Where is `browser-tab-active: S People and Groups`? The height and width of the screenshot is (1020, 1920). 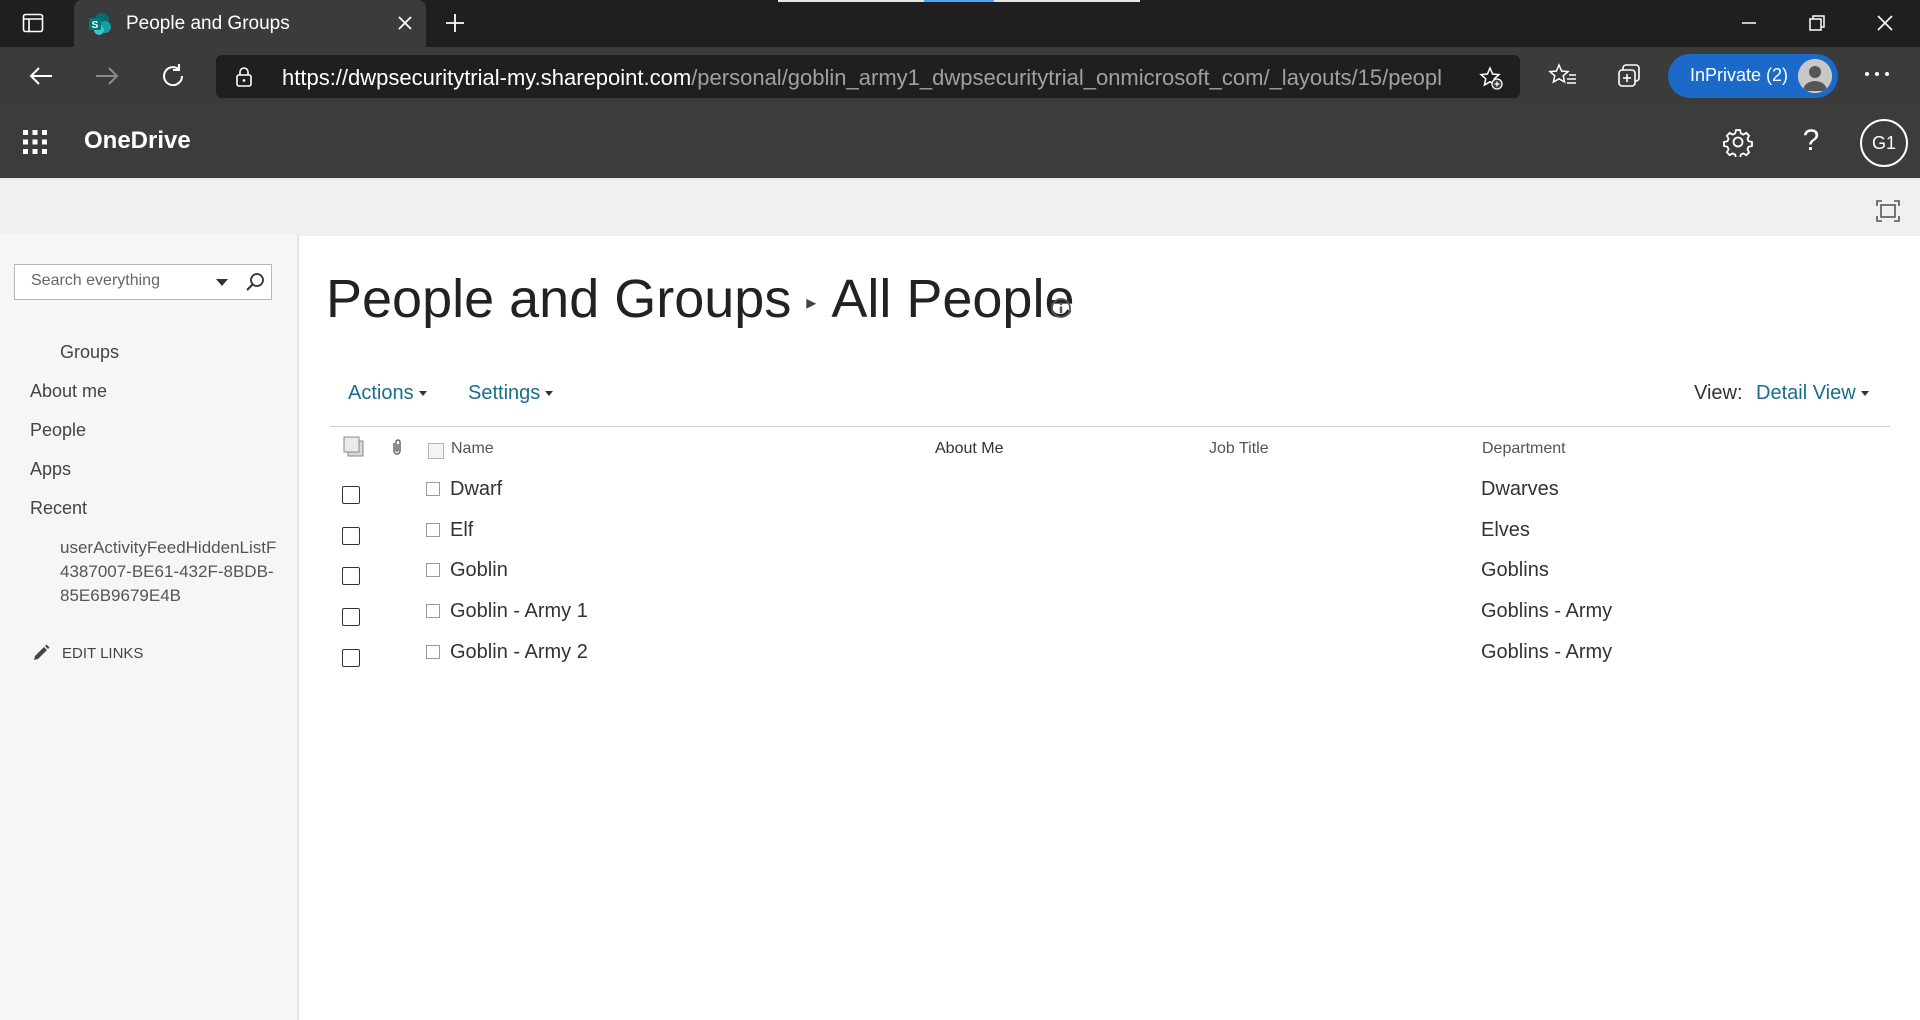
browser-tab-active: S People and Groups is located at coordinates (250, 23).